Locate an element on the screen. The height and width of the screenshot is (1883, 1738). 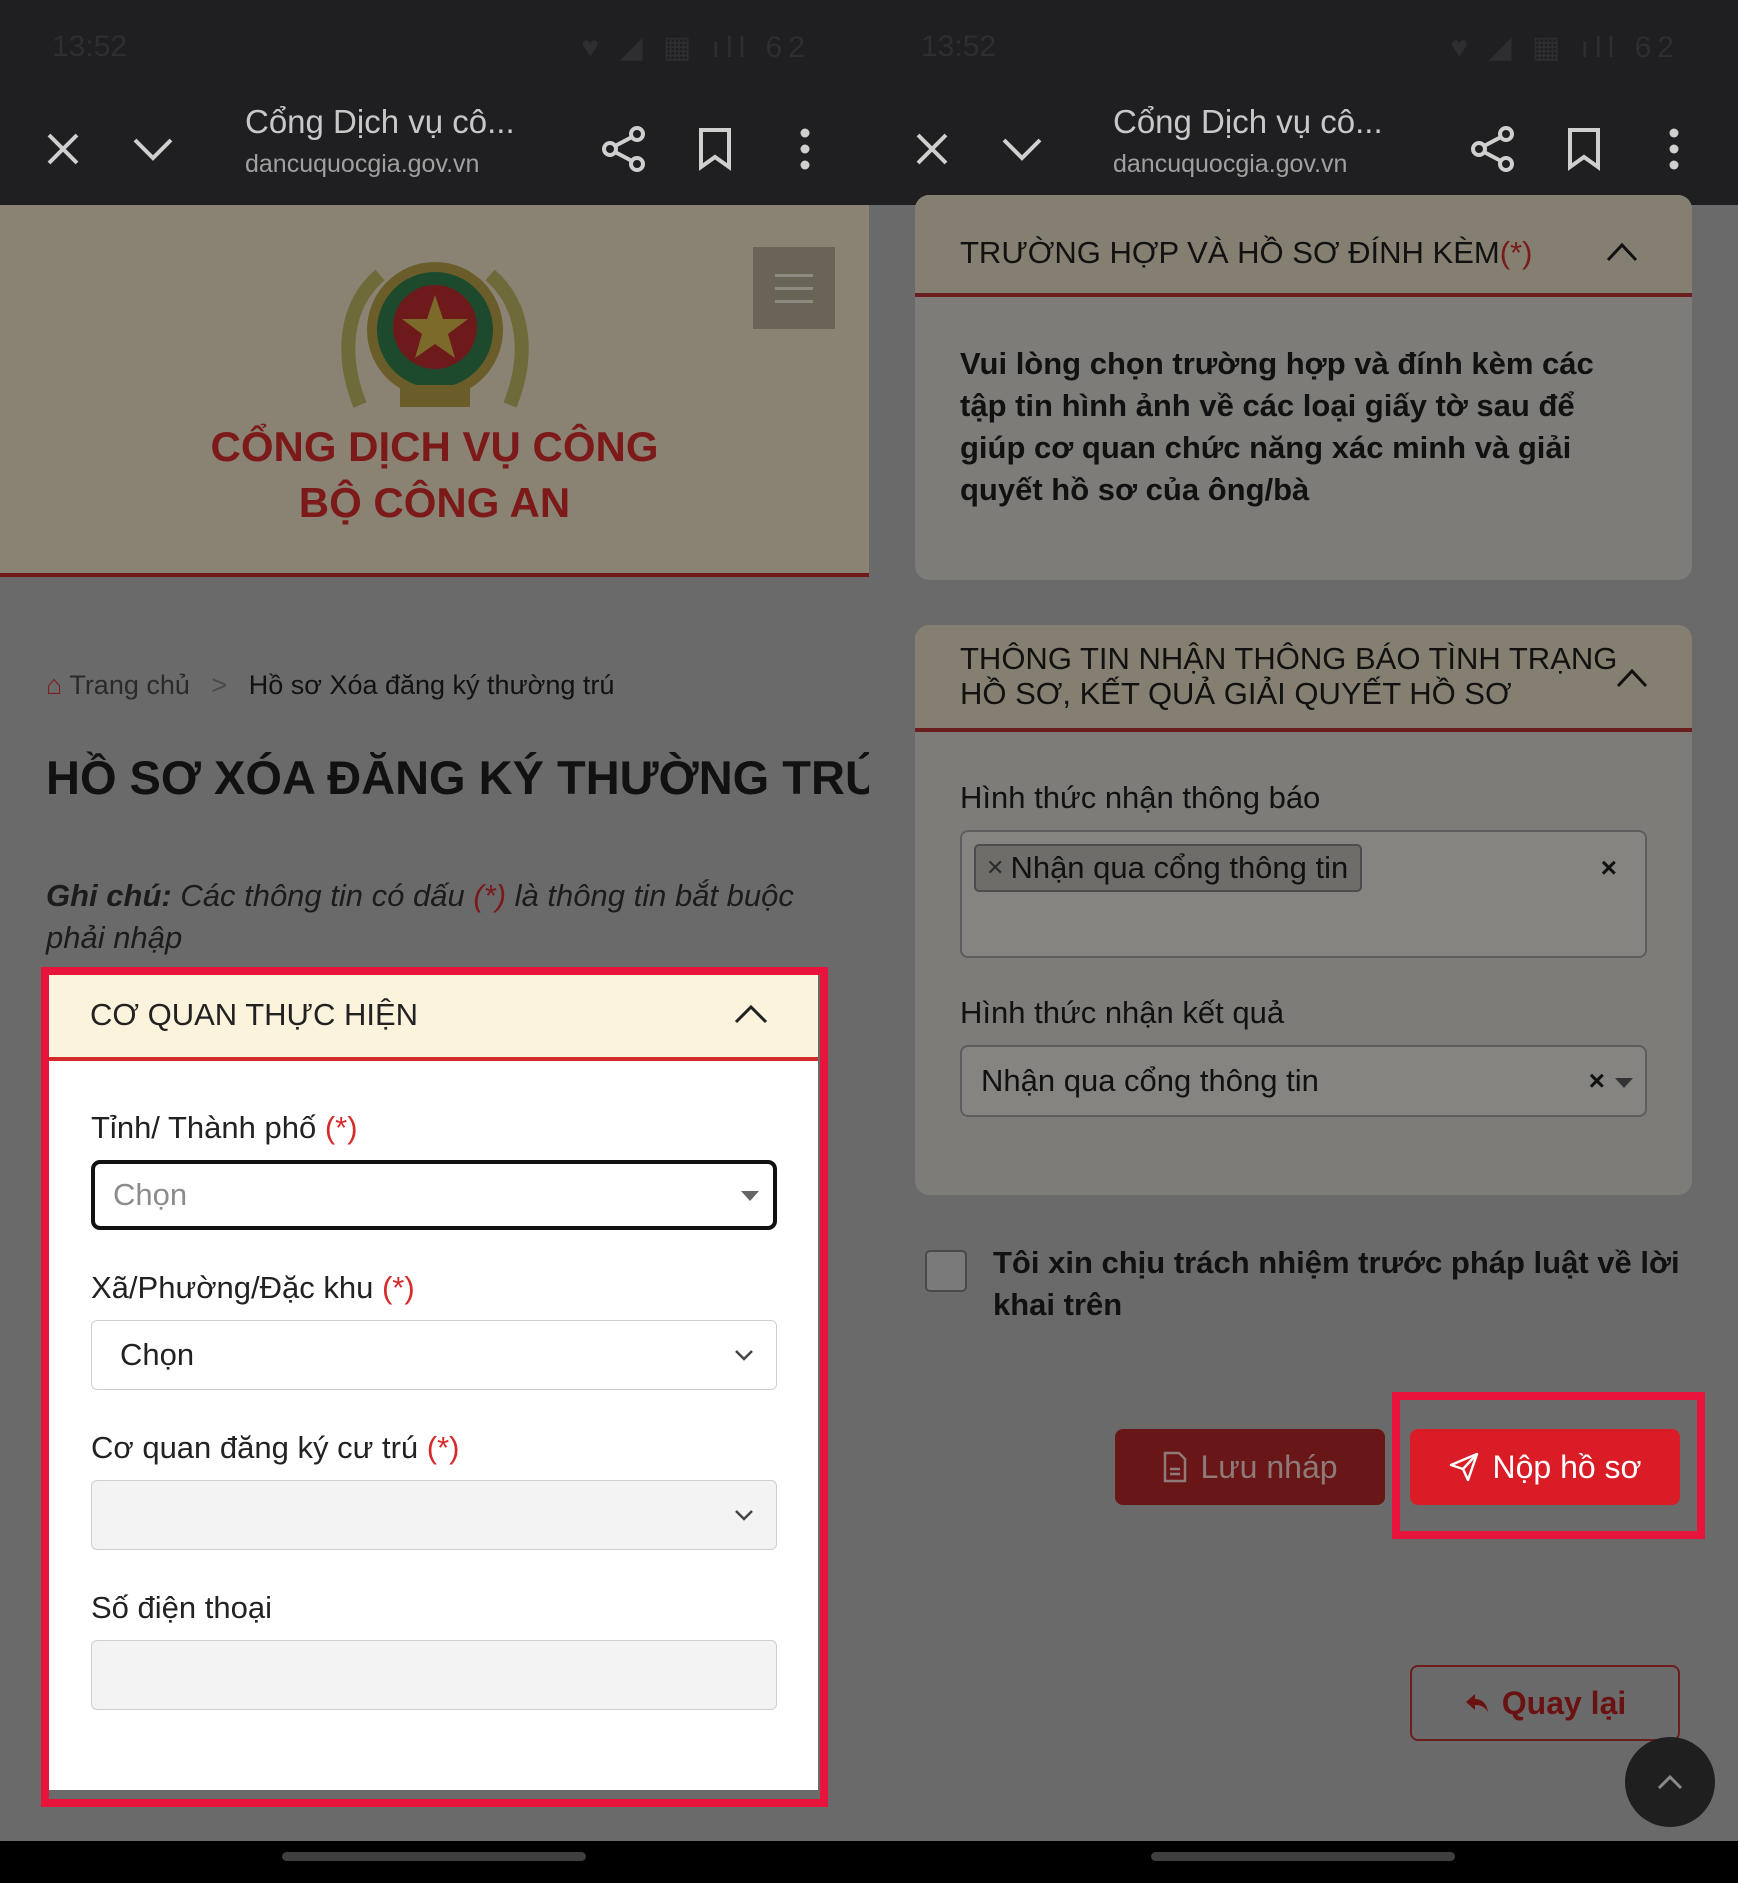
result-method-select: Nhận qua cổng thông tin × is located at coordinates (1303, 1081).